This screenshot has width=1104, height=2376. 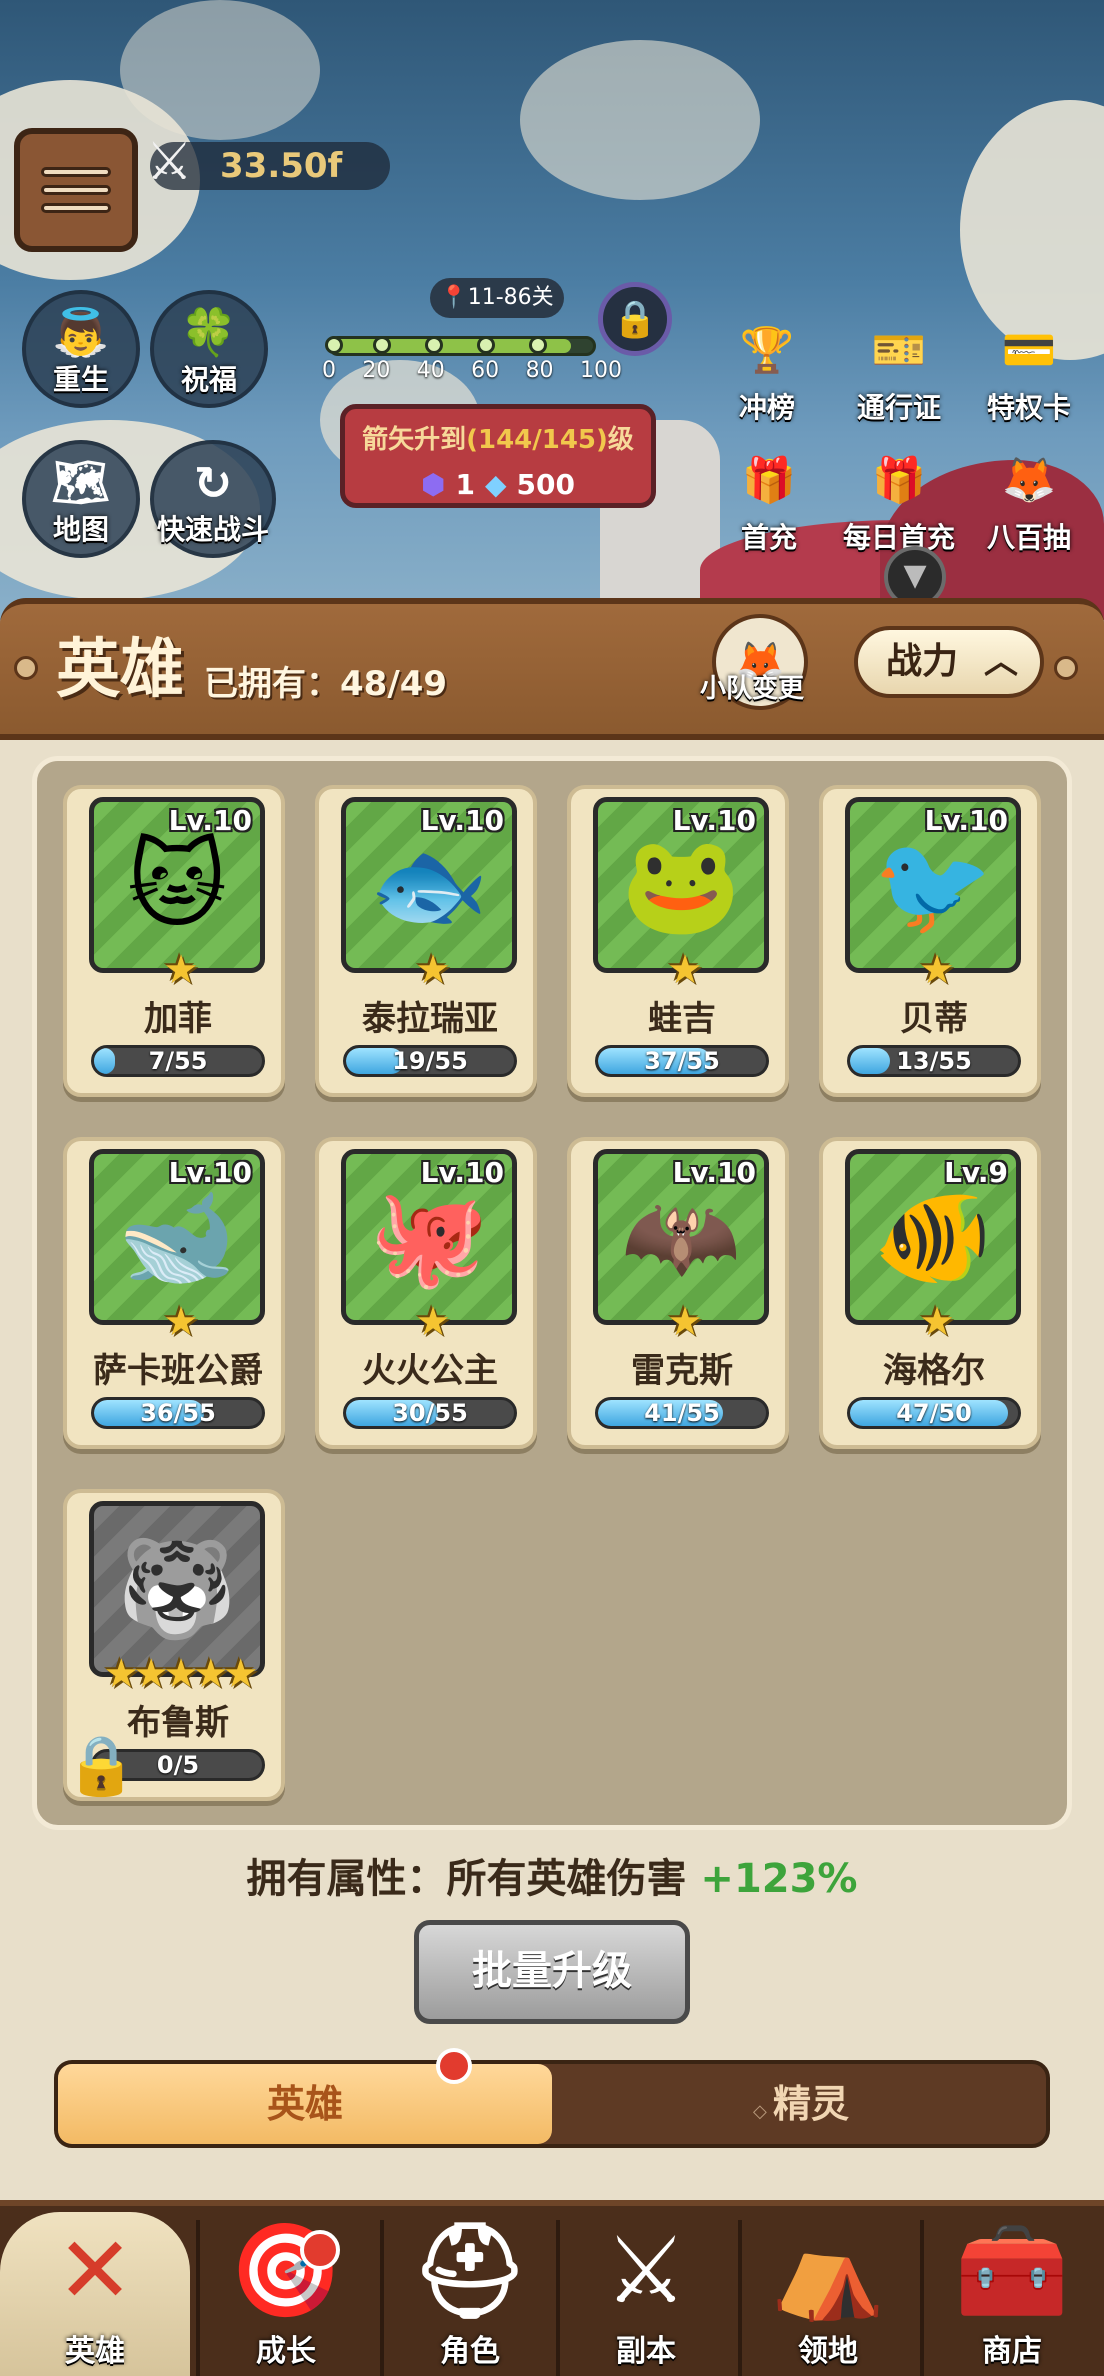 I want to click on boss-lock-button: 🔒, so click(x=635, y=319).